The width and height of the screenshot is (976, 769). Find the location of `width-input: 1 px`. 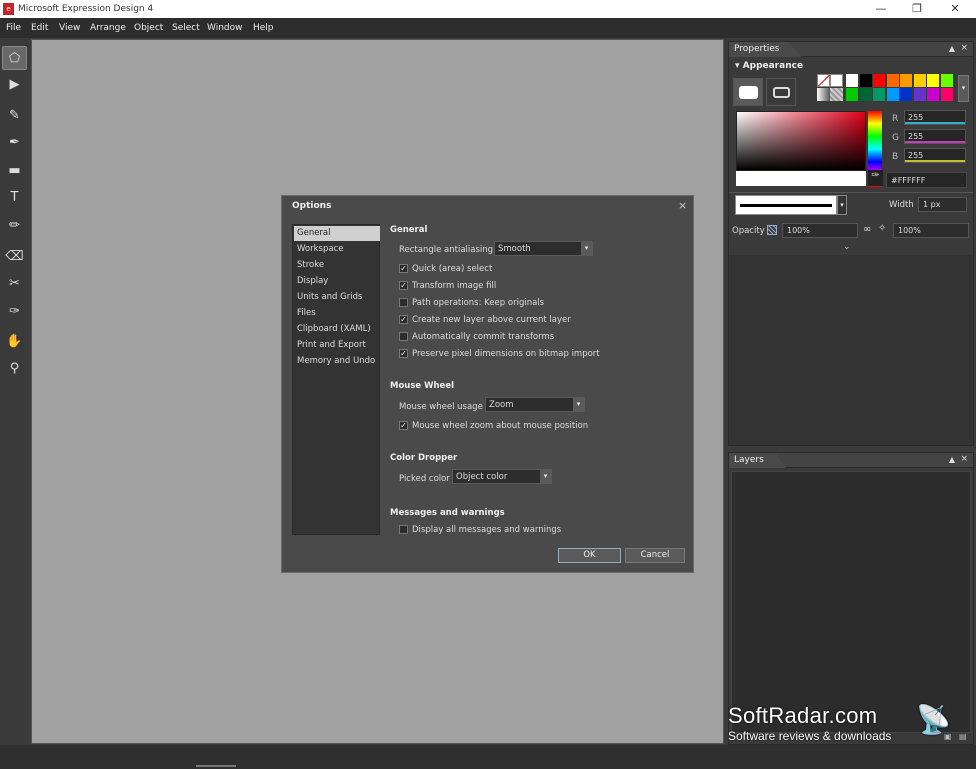

width-input: 1 px is located at coordinates (942, 204).